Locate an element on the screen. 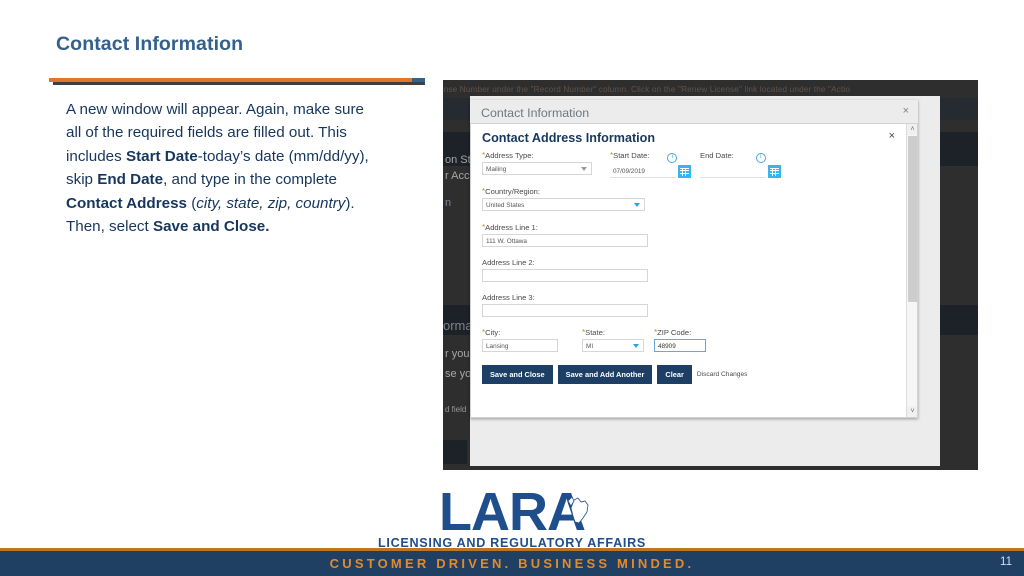 Image resolution: width=1024 pixels, height=576 pixels. label-text: Address Line 3: is located at coordinates (508, 297).